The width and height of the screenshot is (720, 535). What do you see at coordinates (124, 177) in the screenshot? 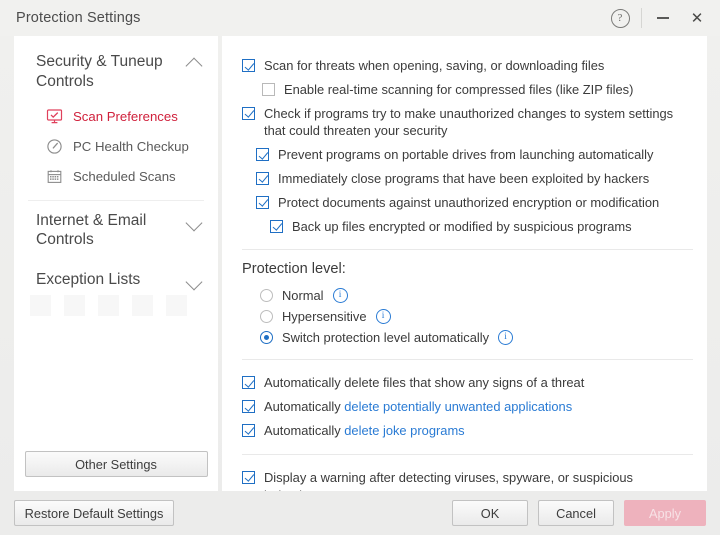
I see `sidebar-item-label: Scheduled Scans` at bounding box center [124, 177].